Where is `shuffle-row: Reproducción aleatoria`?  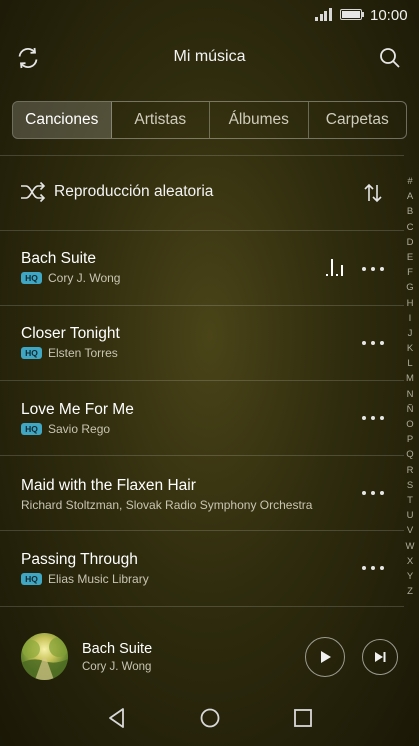 shuffle-row: Reproducción aleatoria is located at coordinates (202, 193).